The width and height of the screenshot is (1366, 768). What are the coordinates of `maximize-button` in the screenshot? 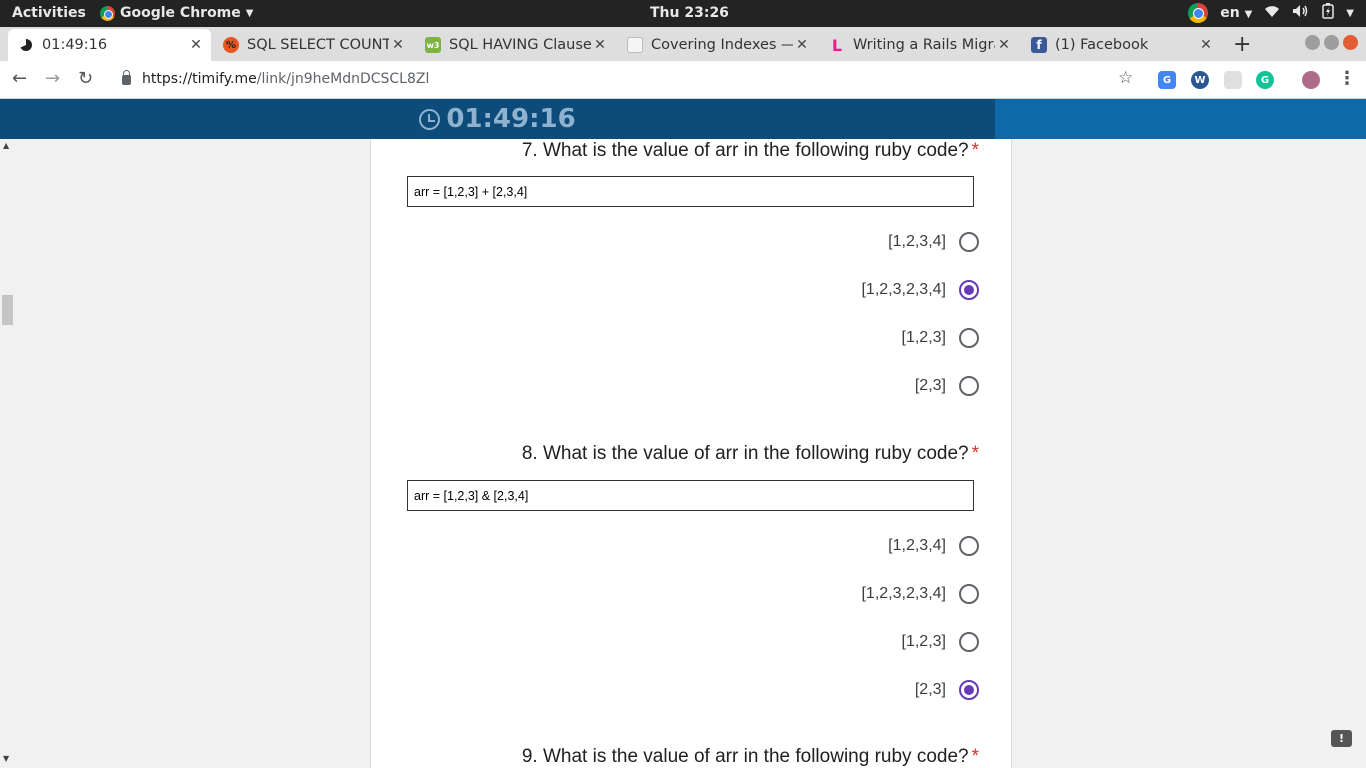 It's located at (1331, 42).